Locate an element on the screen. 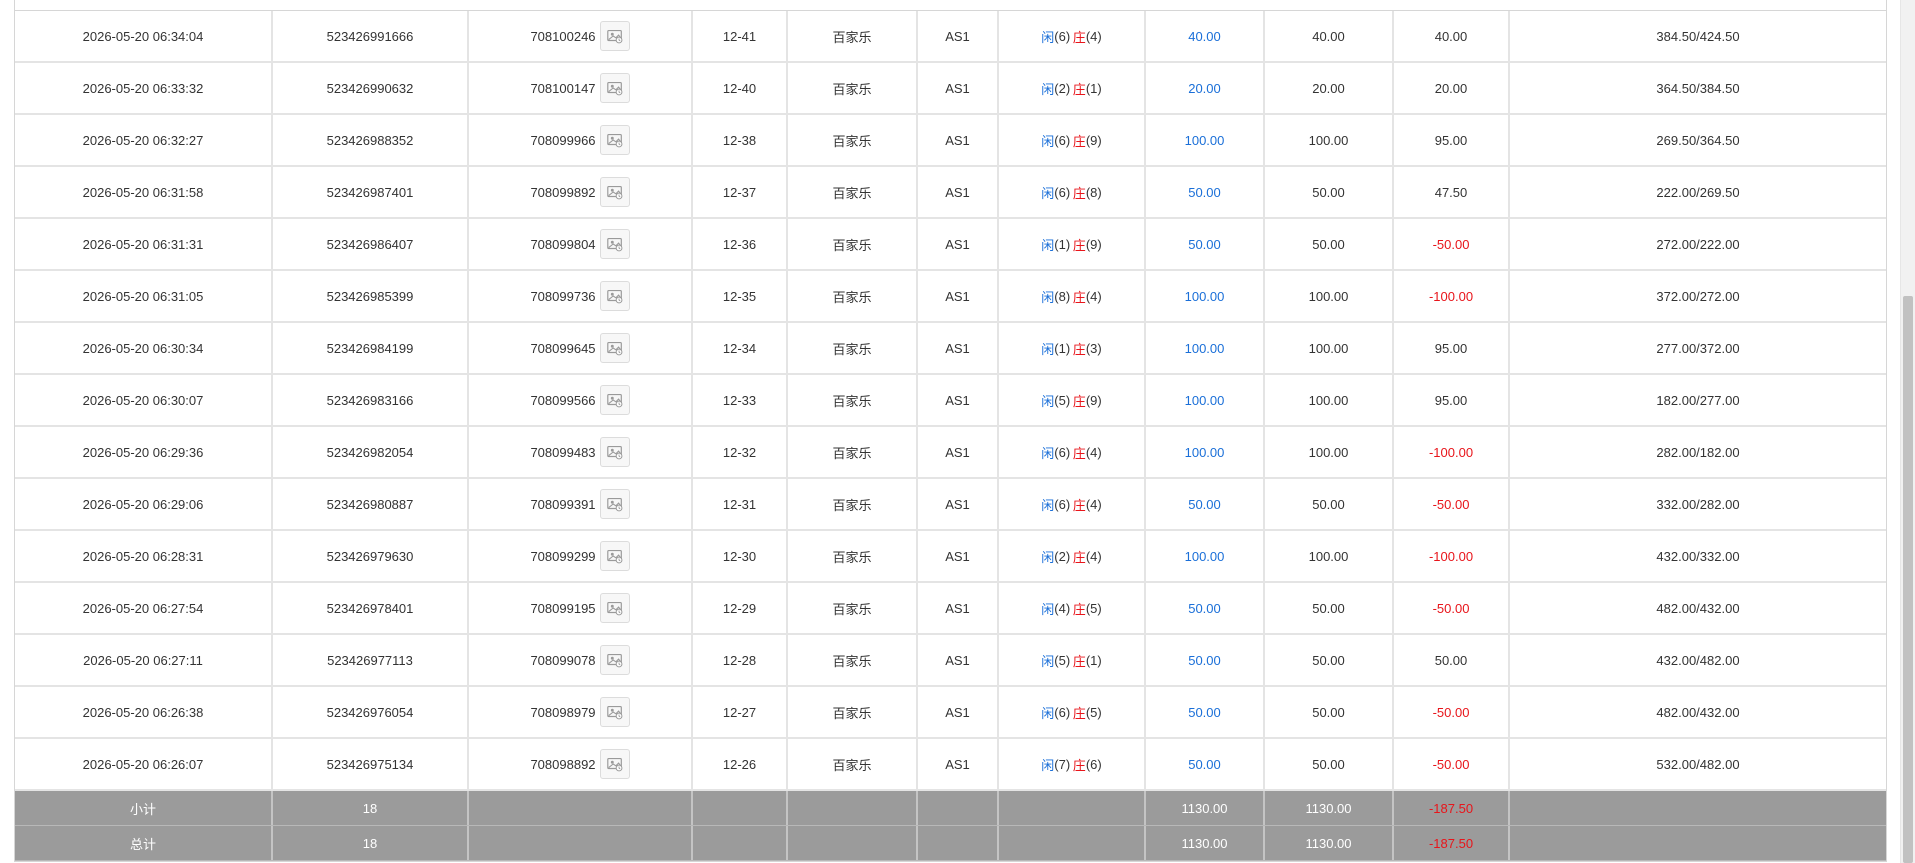  table-id-cell: AS1 is located at coordinates (958, 348).